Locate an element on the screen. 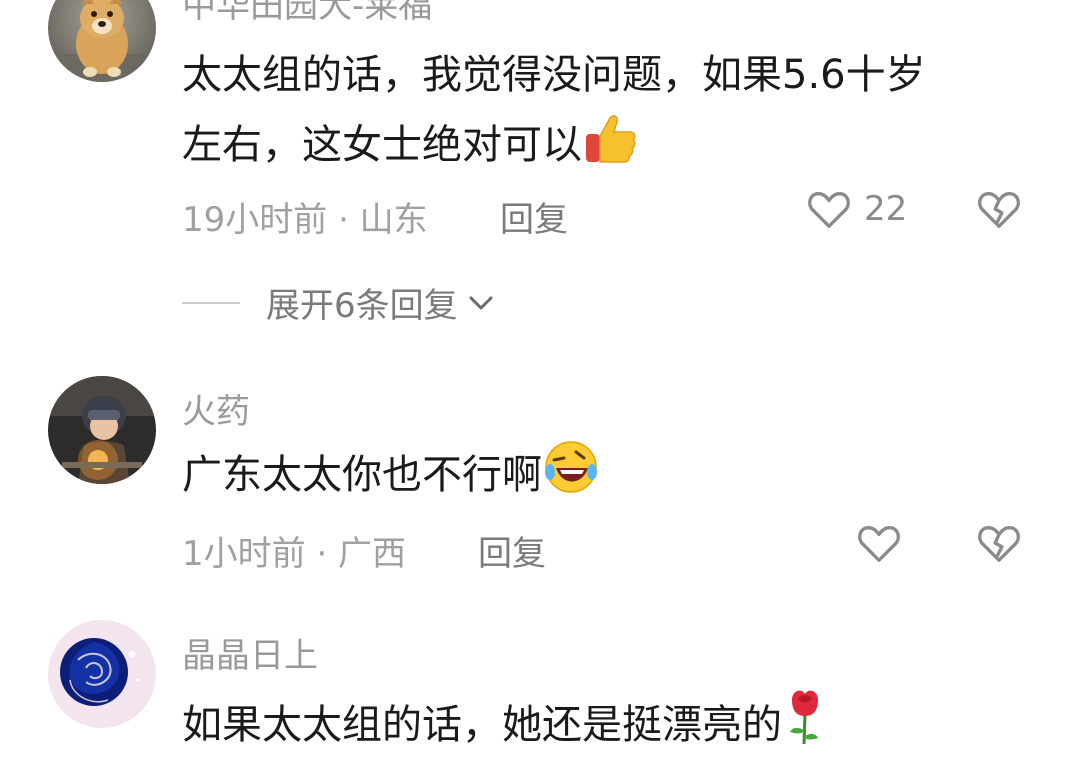 This screenshot has width=1080, height=766. comment-text: 广东太太你也不行啊 is located at coordinates (391, 476).